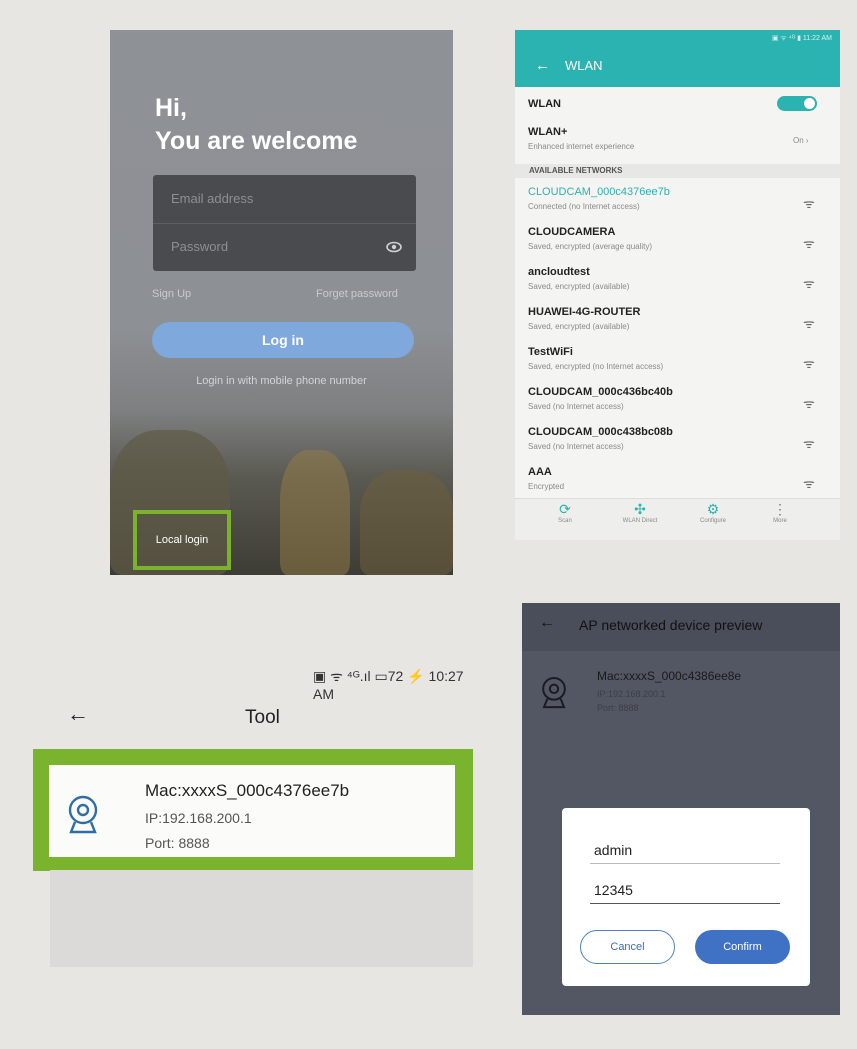 This screenshot has width=857, height=1049. I want to click on empty-list-area, so click(261, 918).